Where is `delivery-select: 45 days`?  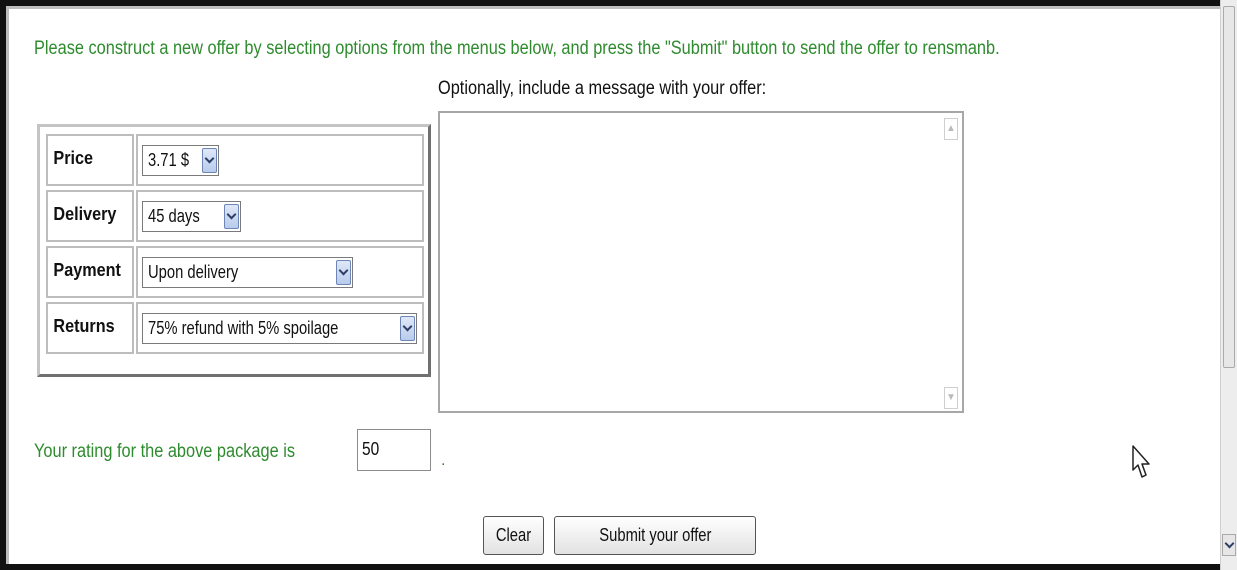
delivery-select: 45 days is located at coordinates (191, 216).